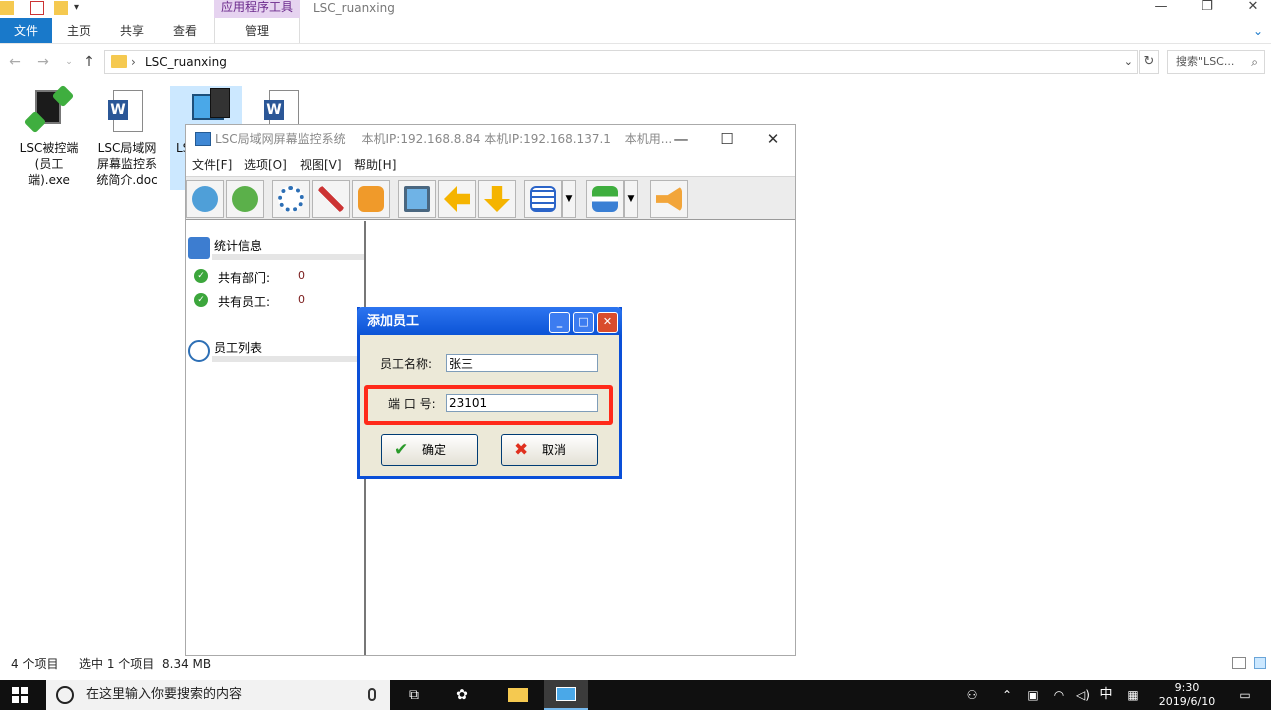 This screenshot has height=713, width=1271. I want to click on maximize-button: ❐, so click(1207, 8).